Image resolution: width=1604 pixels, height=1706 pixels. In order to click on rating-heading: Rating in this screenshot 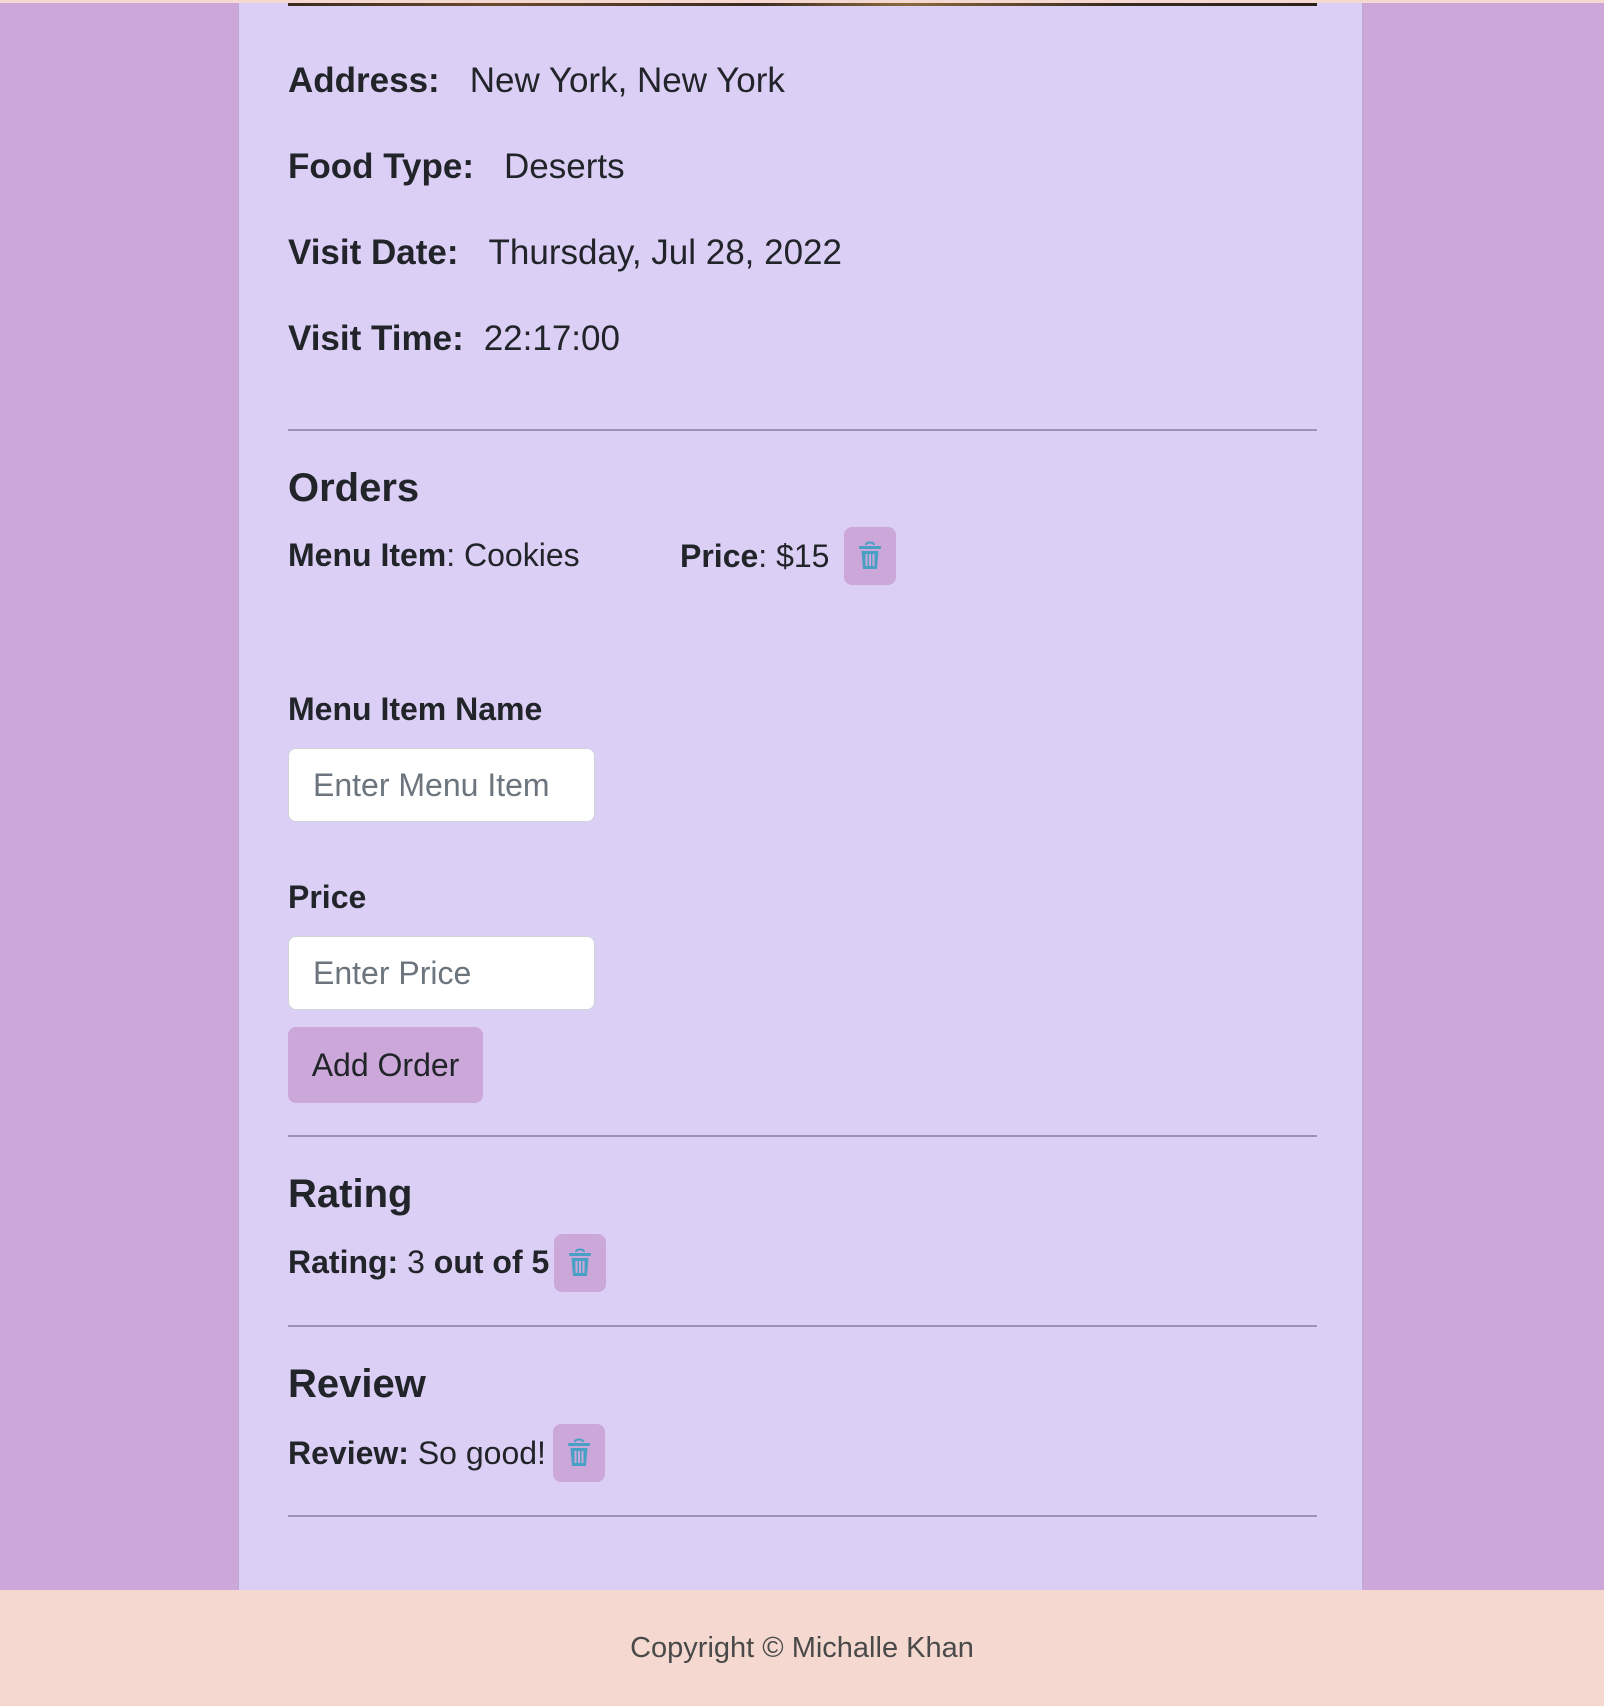, I will do `click(350, 1194)`.